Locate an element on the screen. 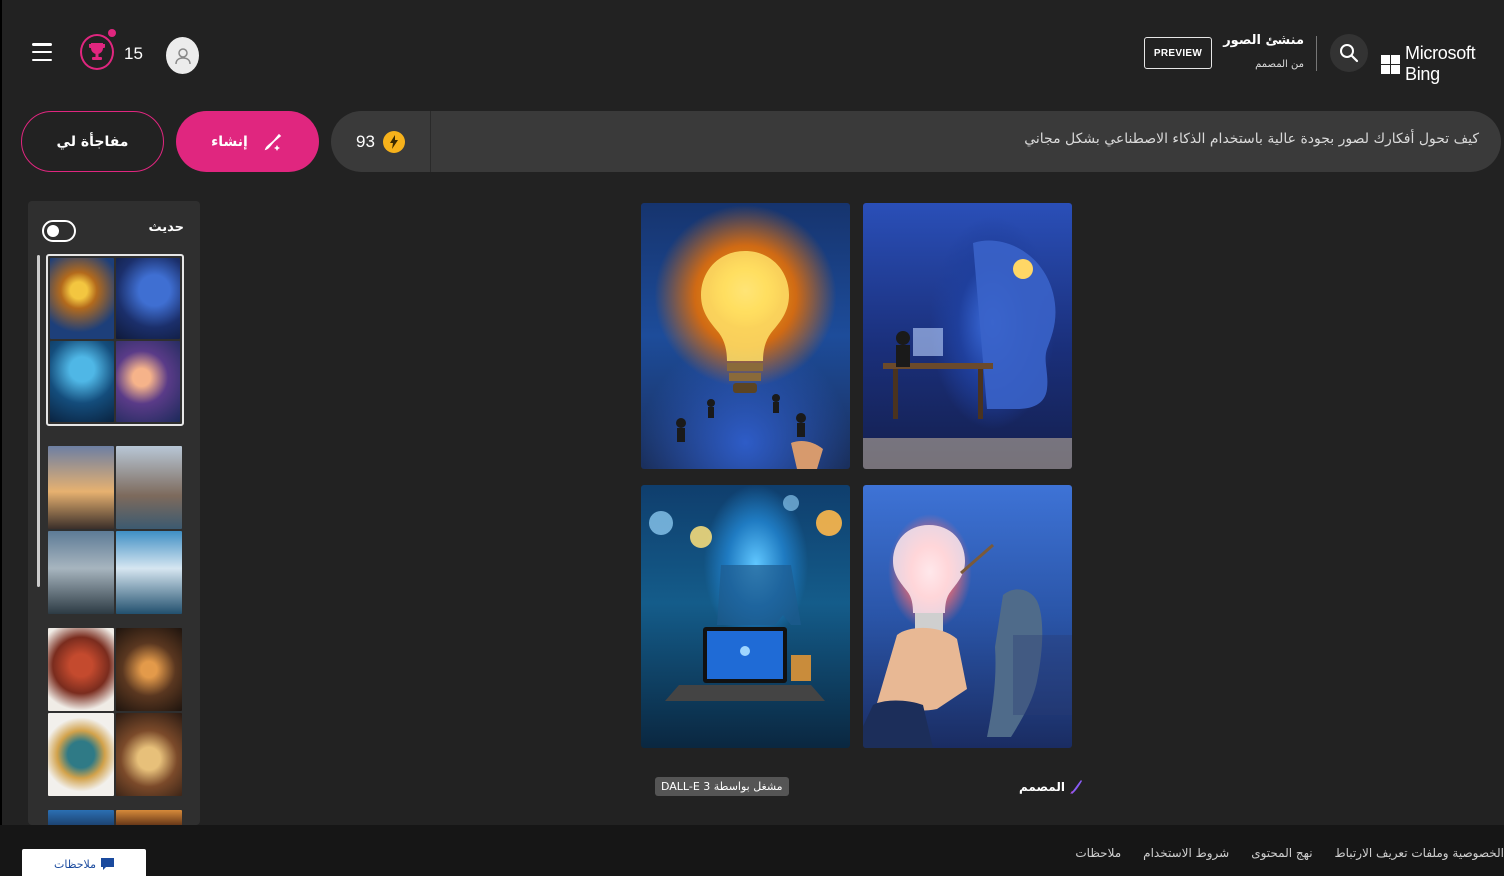  create-button: إنشاء is located at coordinates (247, 141).